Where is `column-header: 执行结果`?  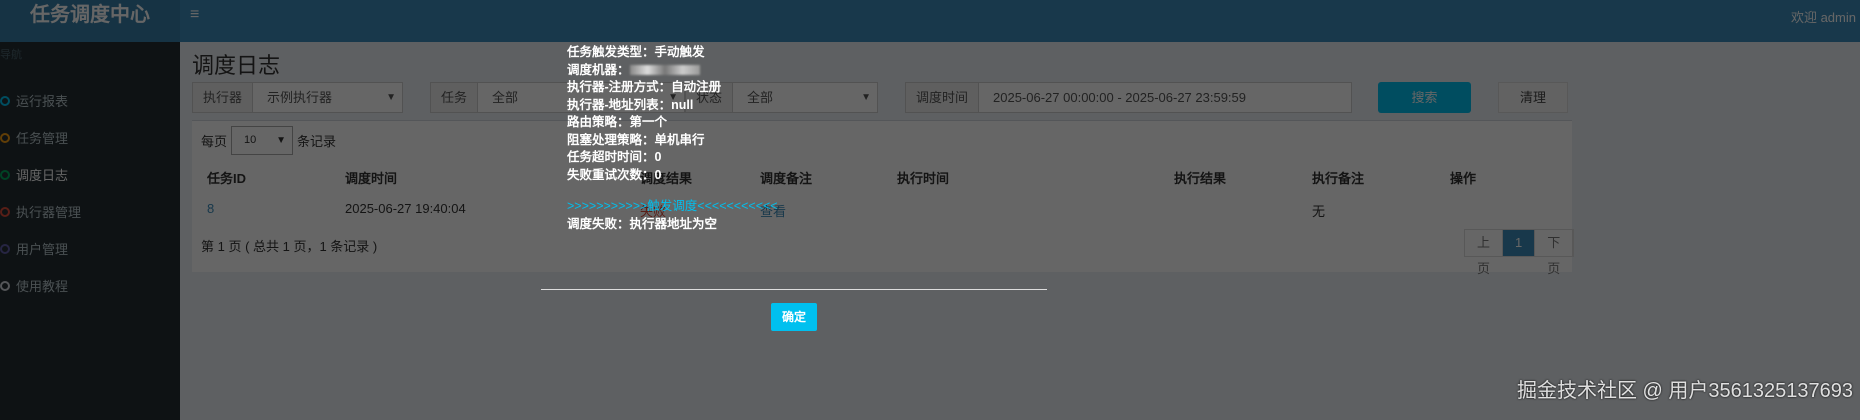
column-header: 执行结果 is located at coordinates (1200, 177).